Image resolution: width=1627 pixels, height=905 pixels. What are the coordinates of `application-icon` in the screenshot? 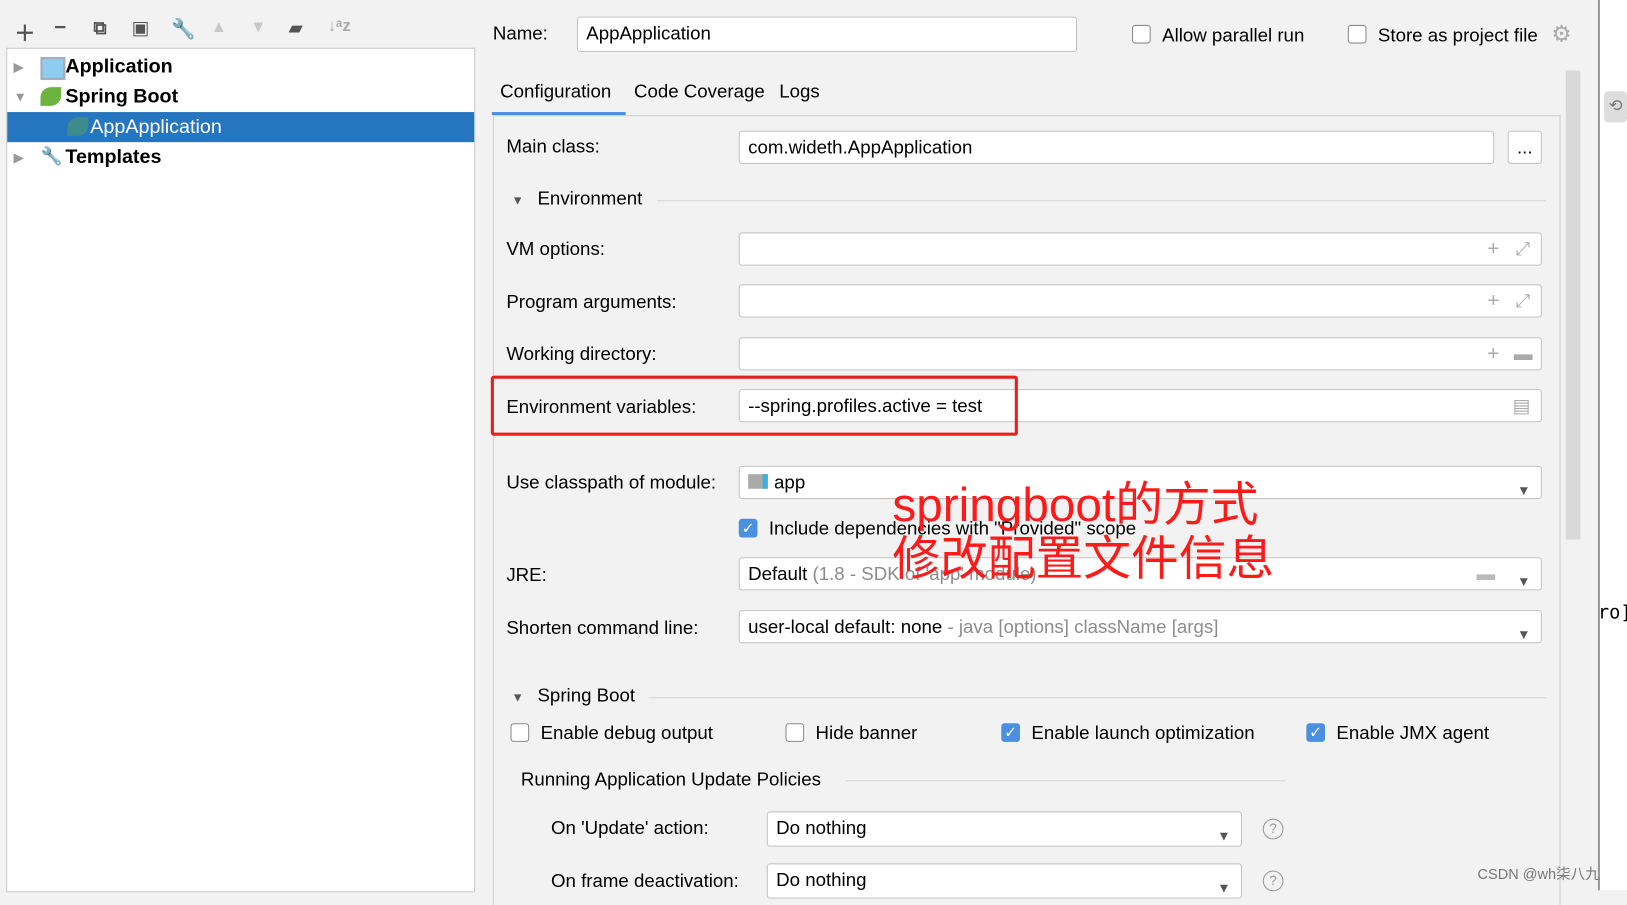 It's located at (53, 68).